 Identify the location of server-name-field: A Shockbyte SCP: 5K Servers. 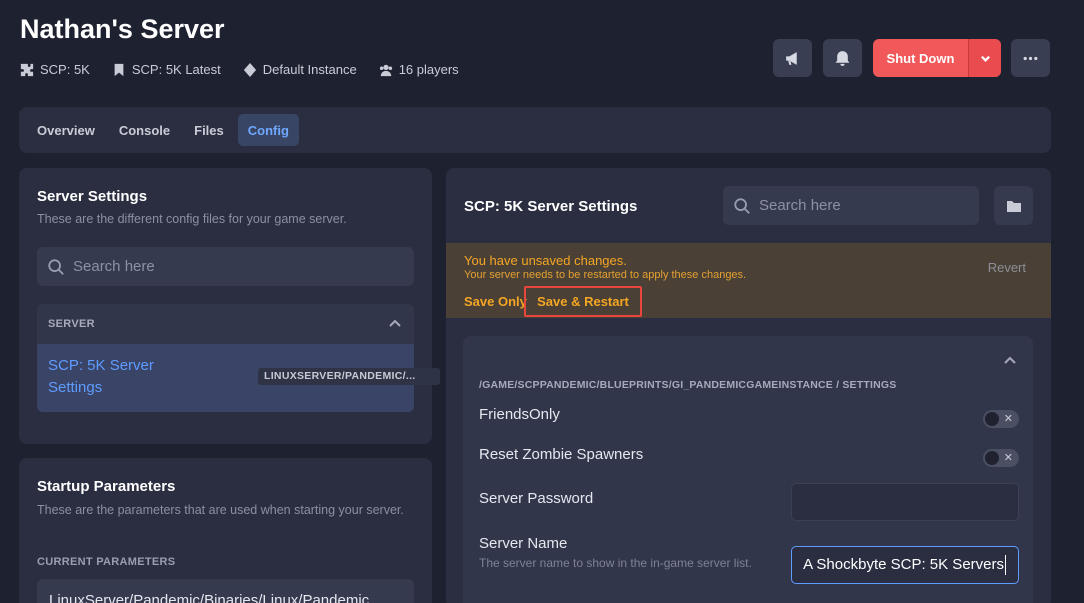
(905, 565).